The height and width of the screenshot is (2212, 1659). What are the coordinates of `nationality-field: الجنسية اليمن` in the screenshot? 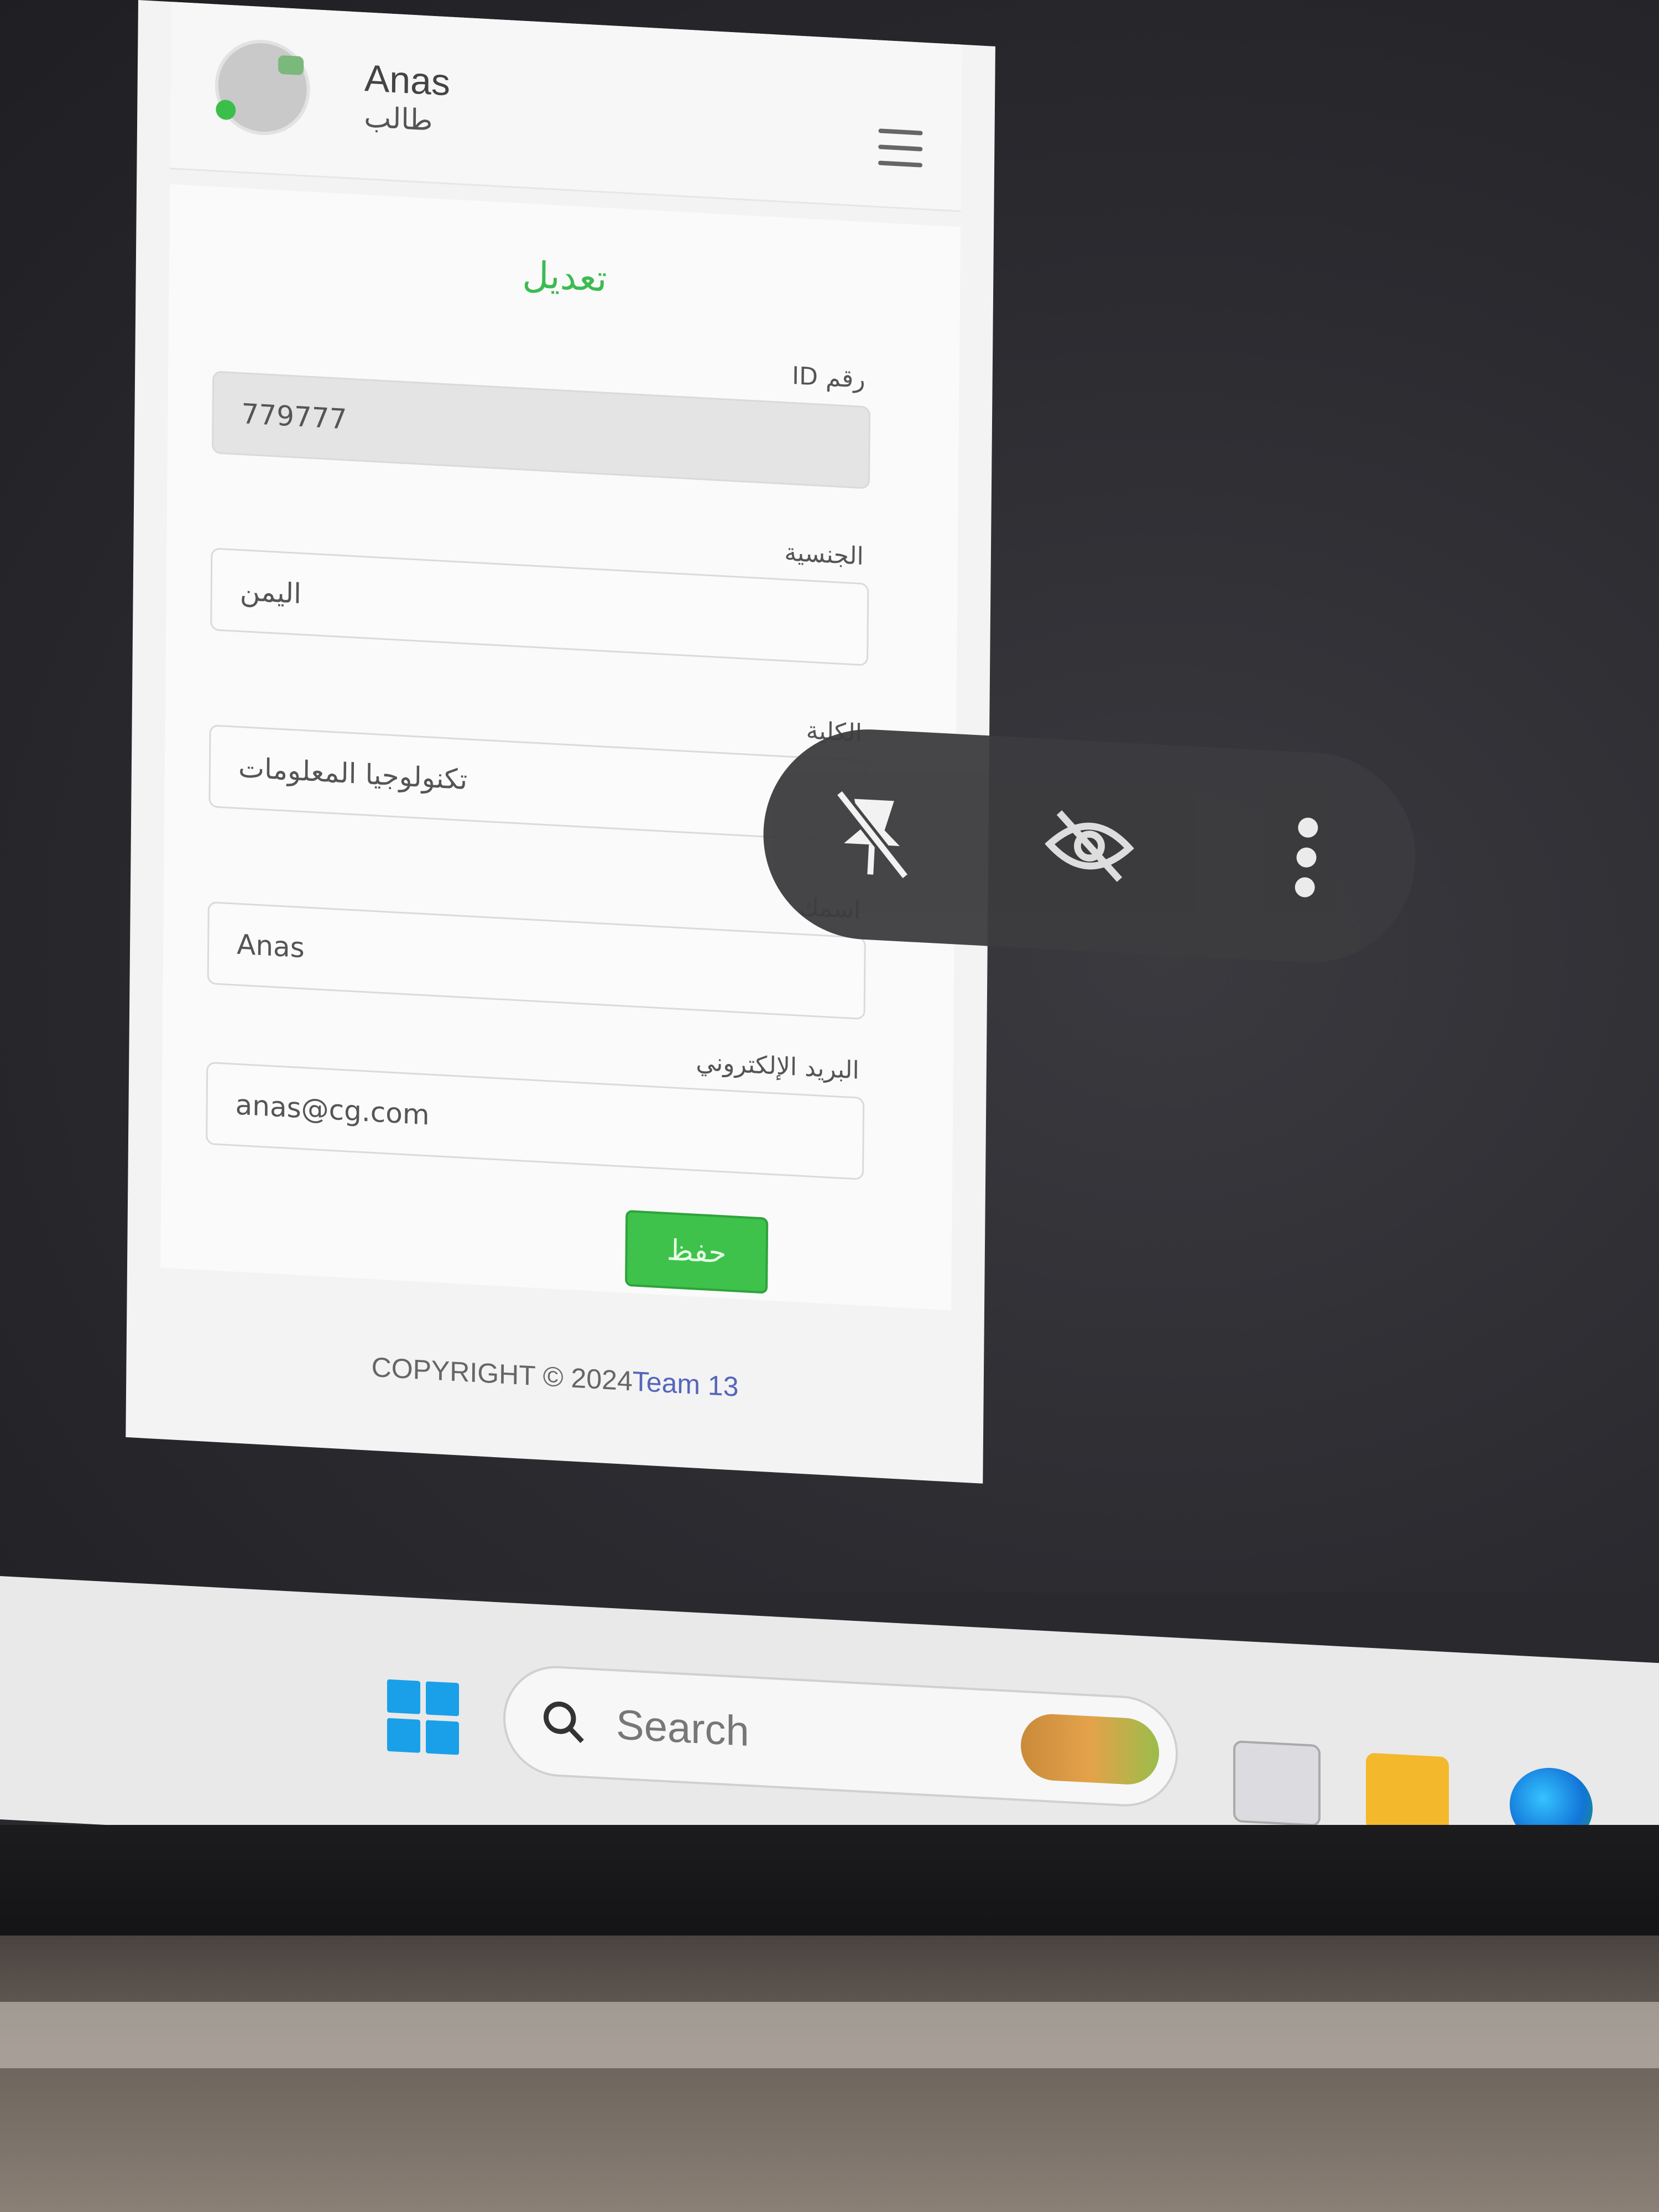 It's located at (540, 587).